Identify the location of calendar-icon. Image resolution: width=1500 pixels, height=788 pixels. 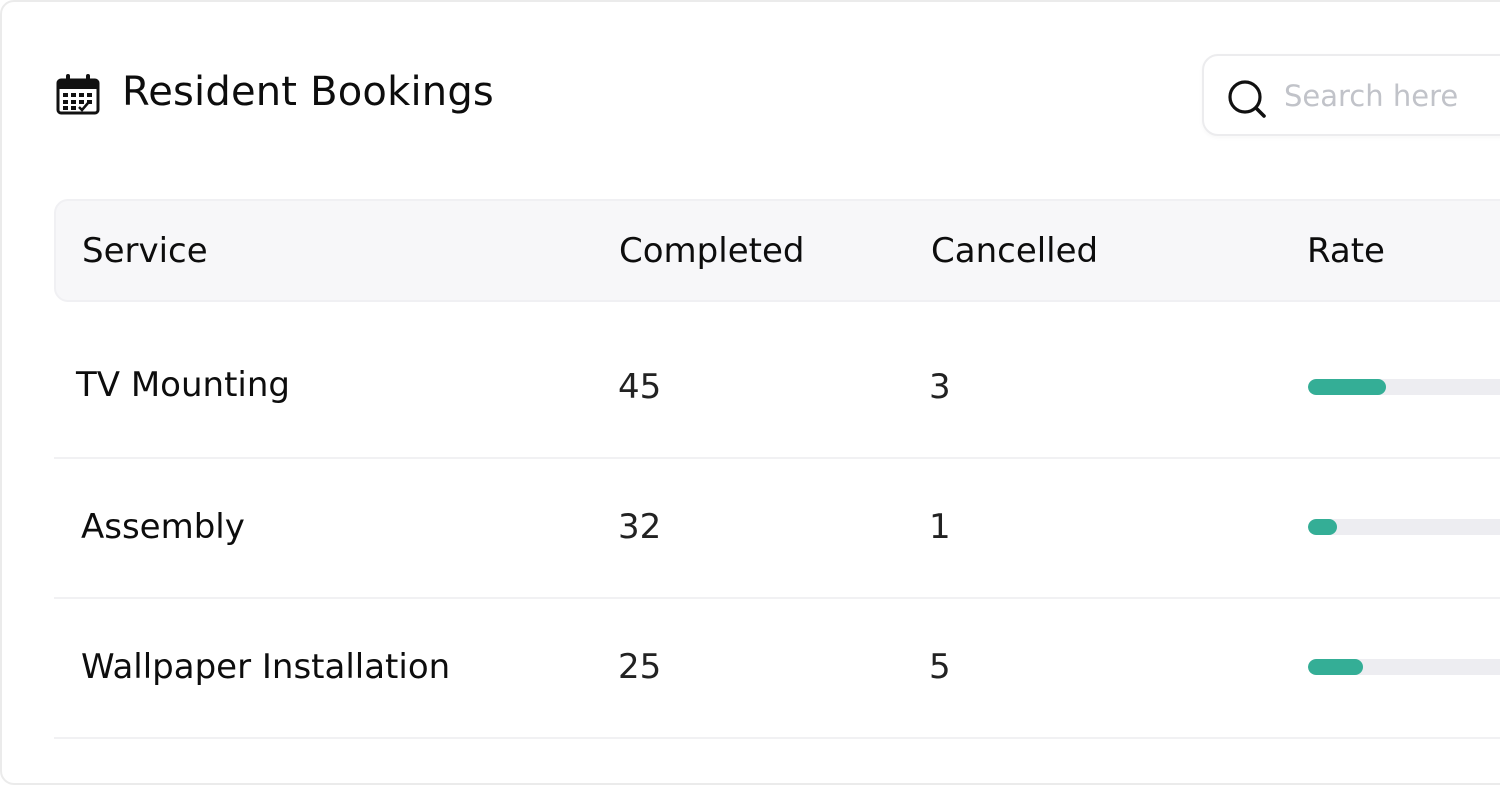
(78, 94).